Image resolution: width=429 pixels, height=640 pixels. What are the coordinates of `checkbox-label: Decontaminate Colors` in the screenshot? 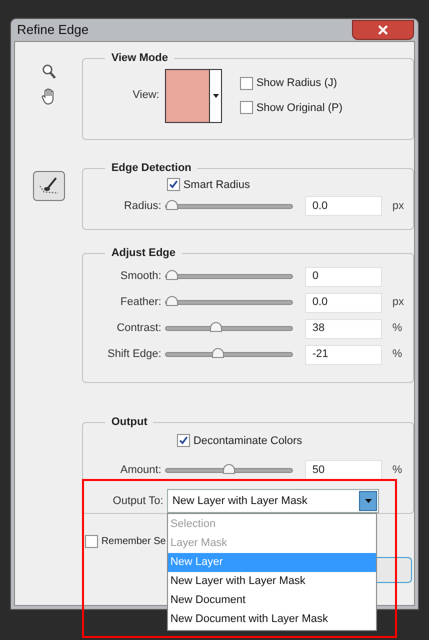 It's located at (247, 441).